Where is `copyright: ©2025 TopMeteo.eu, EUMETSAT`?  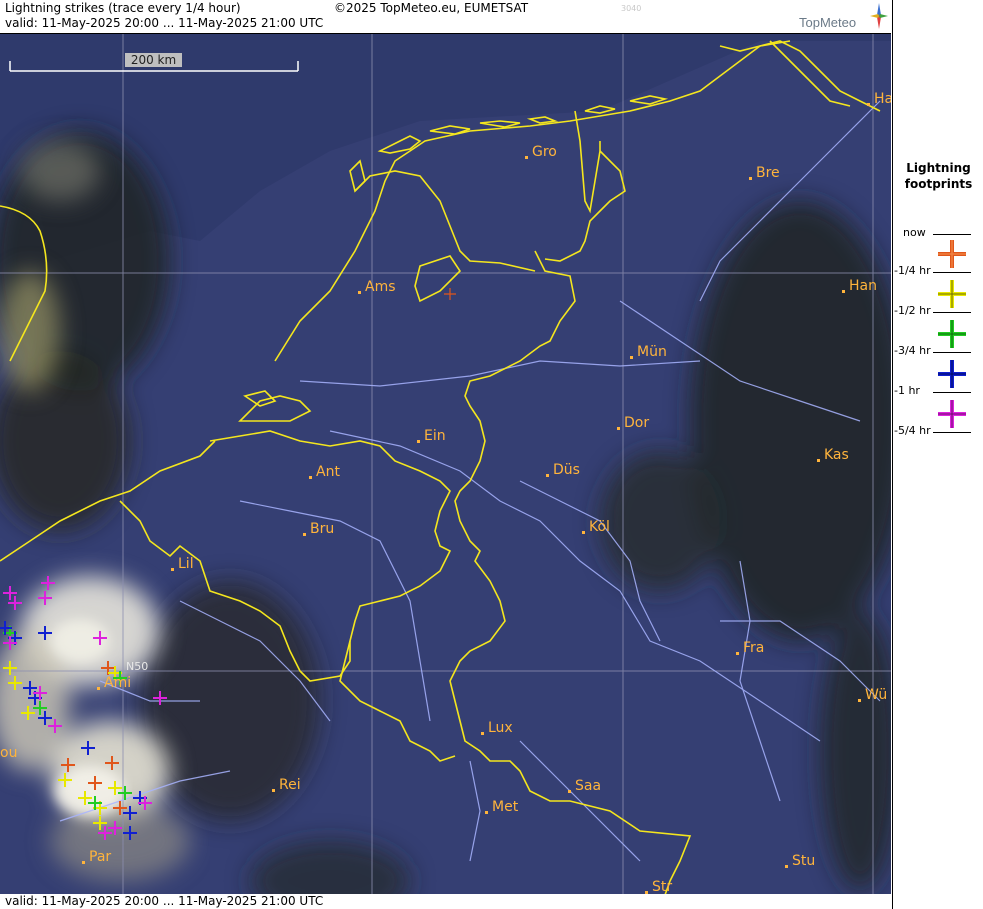 copyright: ©2025 TopMeteo.eu, EUMETSAT is located at coordinates (431, 8).